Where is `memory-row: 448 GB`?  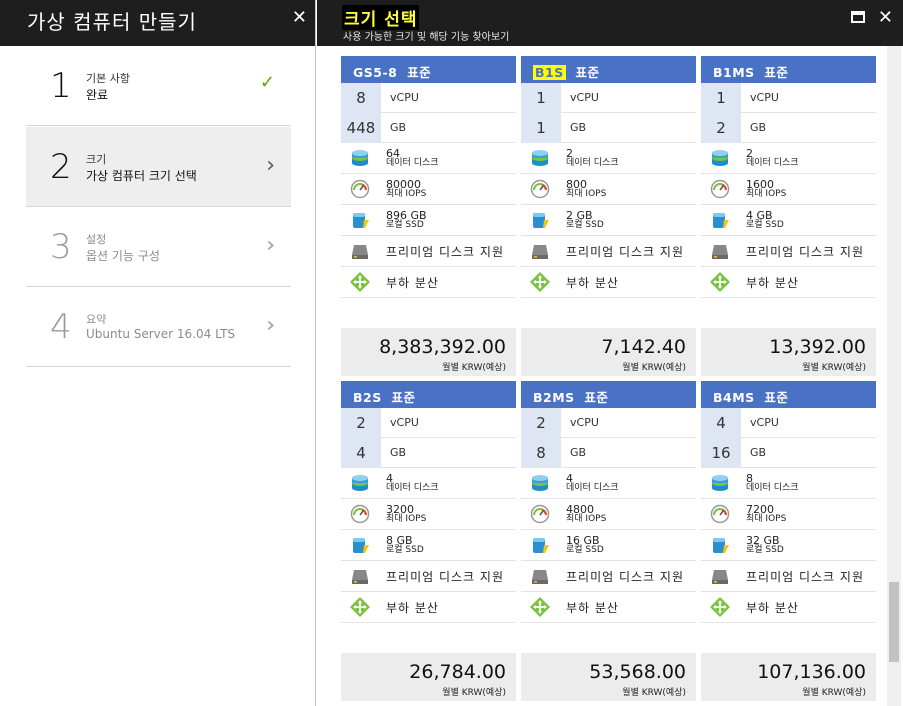 memory-row: 448 GB is located at coordinates (428, 127).